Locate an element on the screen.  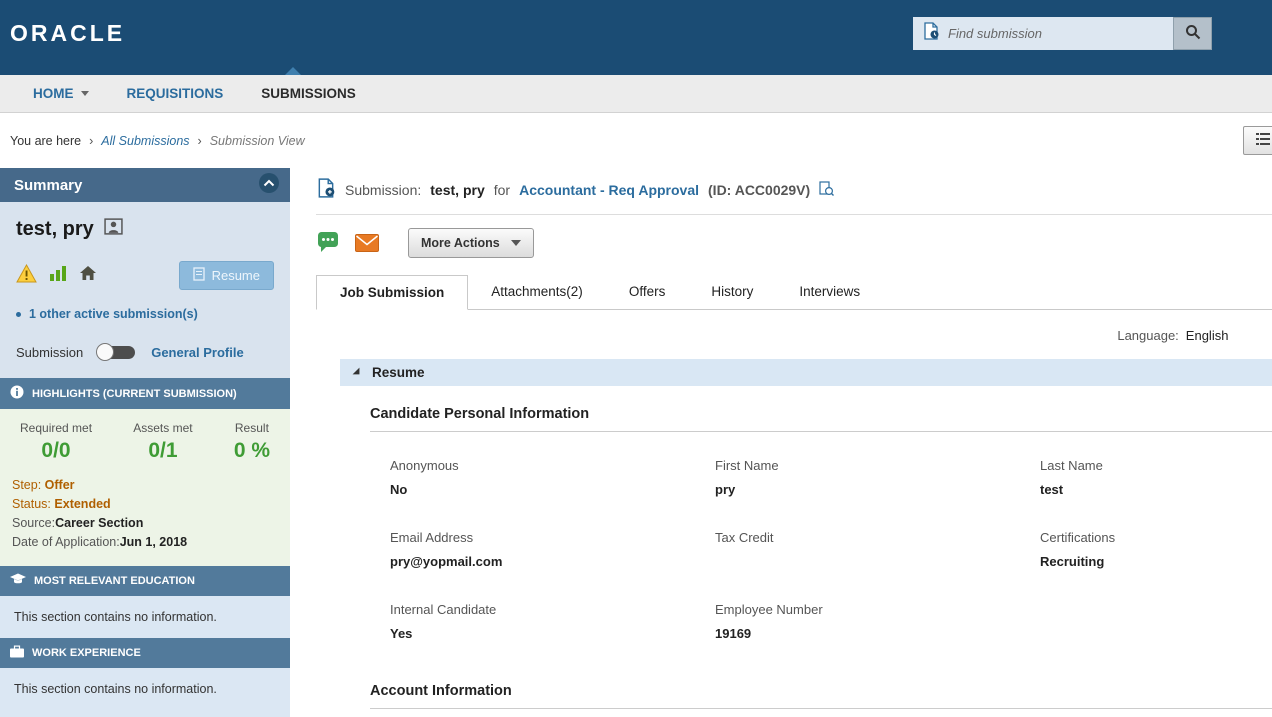
work-experience-title: WORK EXPERIENCE is located at coordinates (86, 653).